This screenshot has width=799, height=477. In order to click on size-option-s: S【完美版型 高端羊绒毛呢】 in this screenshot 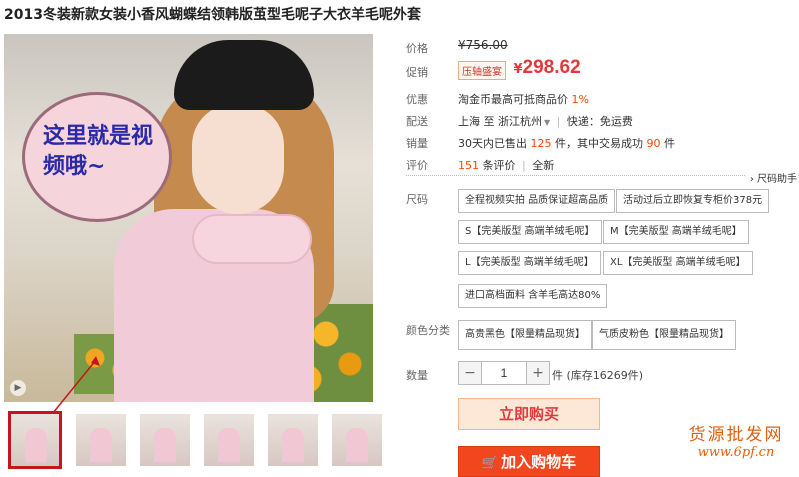, I will do `click(530, 232)`.